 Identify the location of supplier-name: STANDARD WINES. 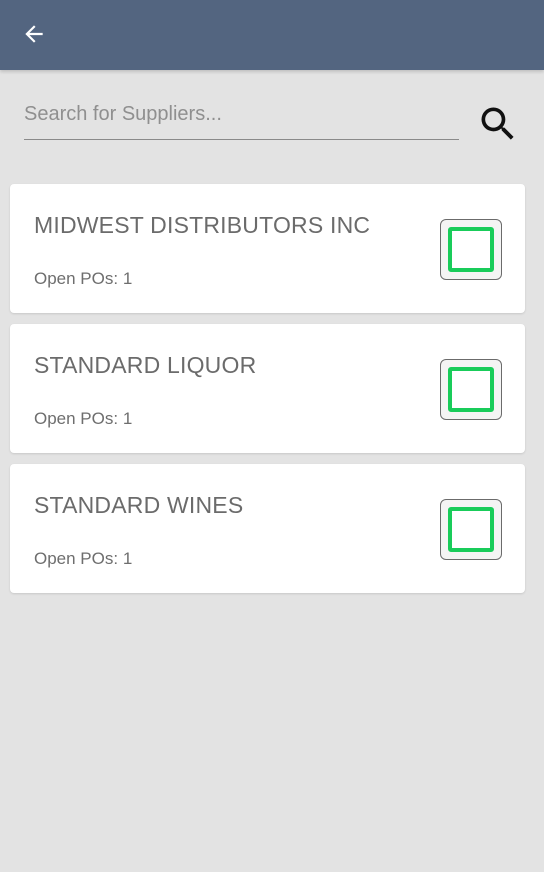
(139, 505).